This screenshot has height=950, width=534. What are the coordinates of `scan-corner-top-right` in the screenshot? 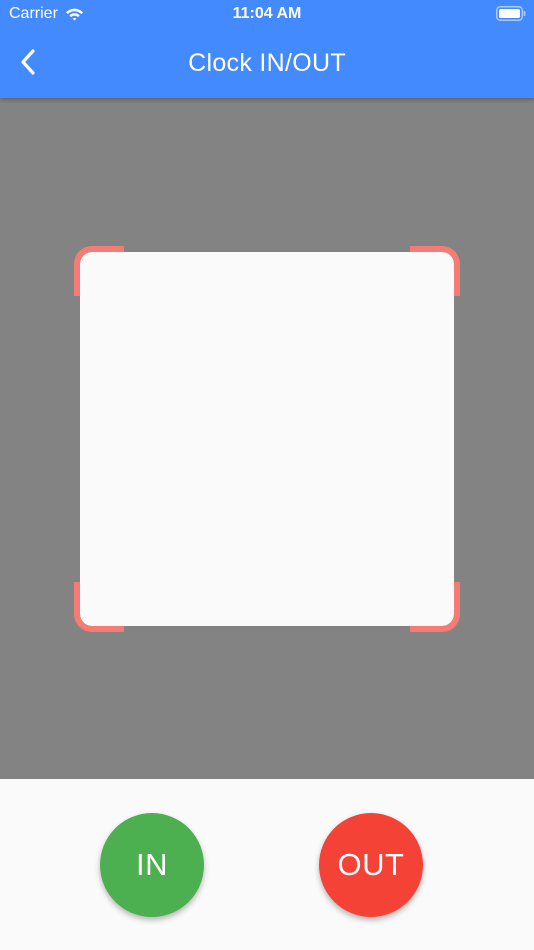 It's located at (435, 271).